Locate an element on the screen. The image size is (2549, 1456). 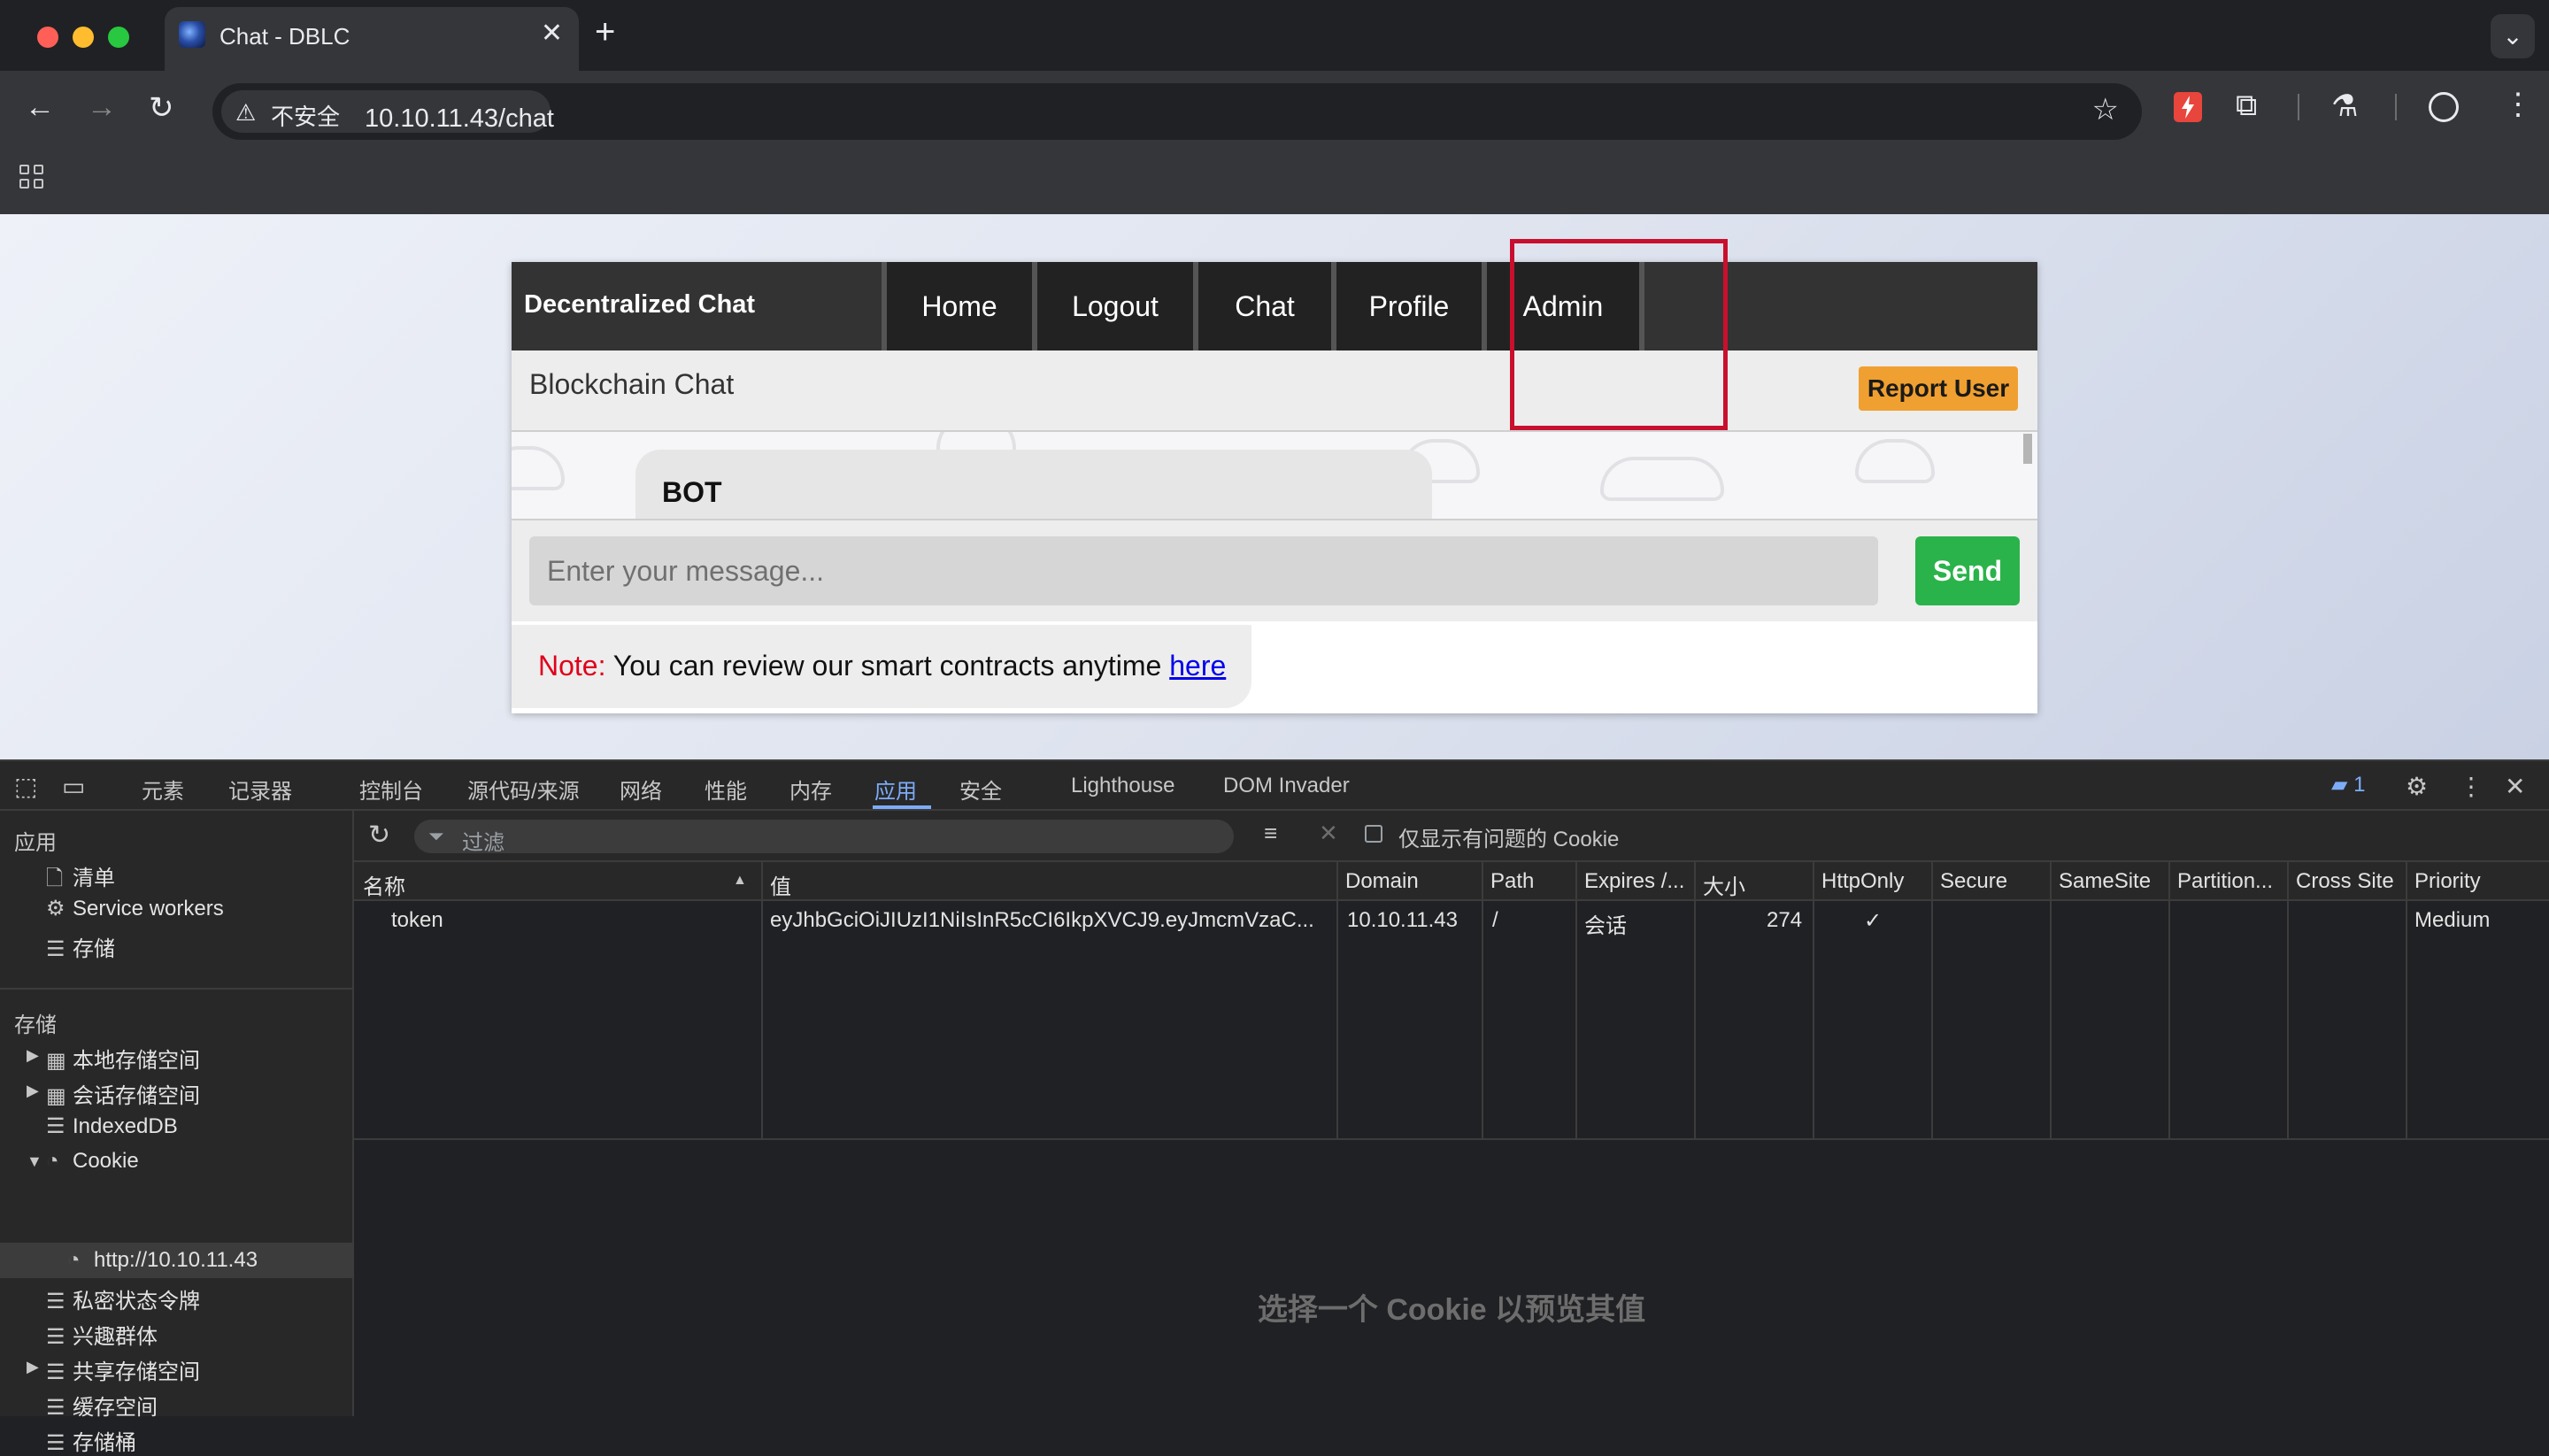
sidebar-item-indexeddb: ☰ IndexedDB is located at coordinates (112, 1126).